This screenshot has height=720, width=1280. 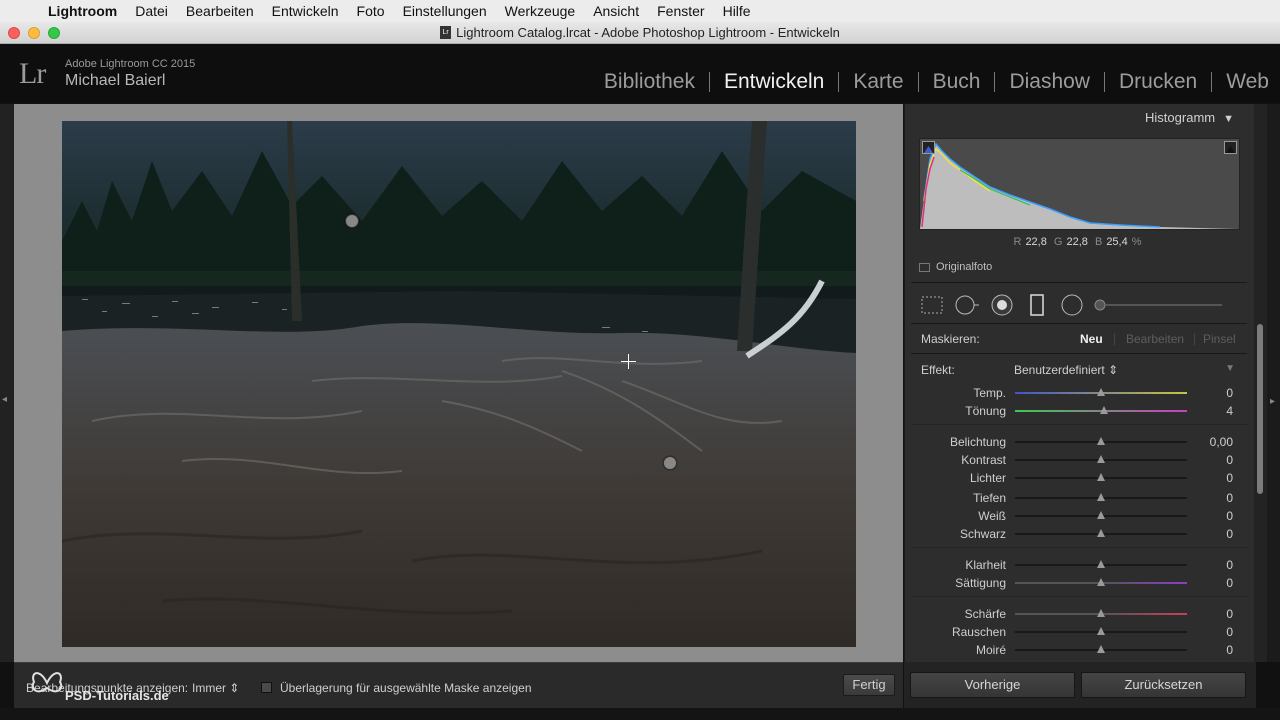 I want to click on effect-row: Effekt: Benutzerdefiniert ⇕ ▼, so click(x=1084, y=370).